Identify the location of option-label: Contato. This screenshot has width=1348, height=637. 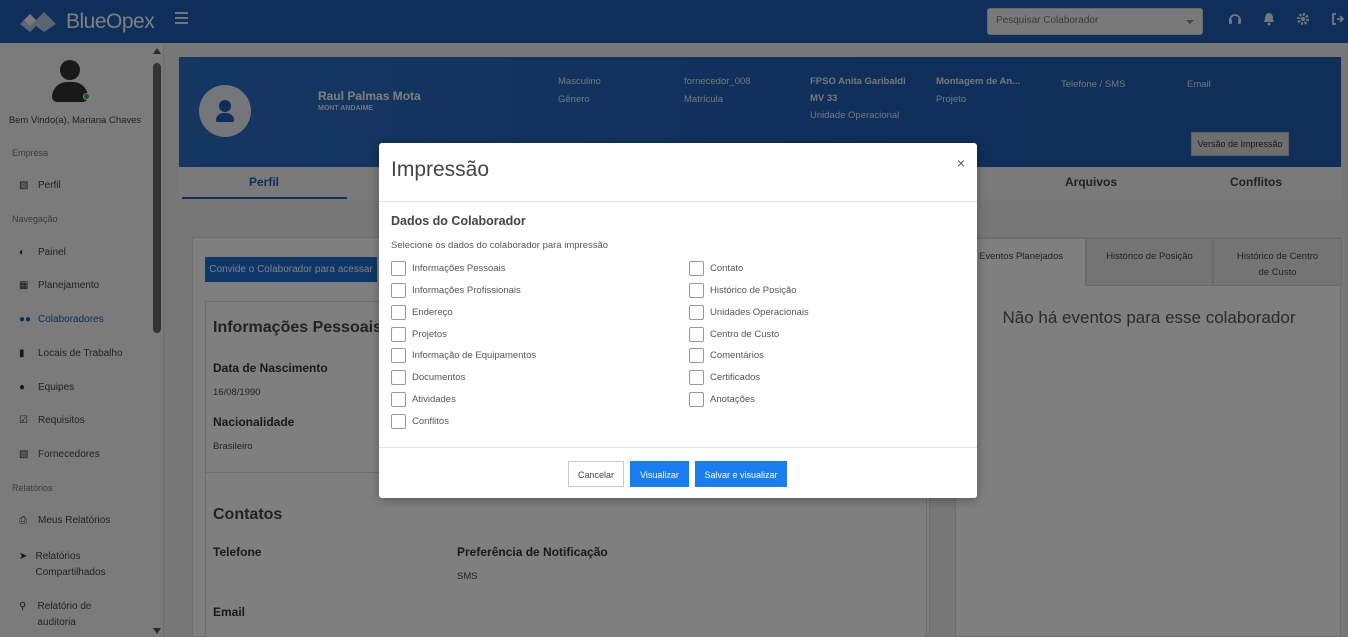
(727, 268).